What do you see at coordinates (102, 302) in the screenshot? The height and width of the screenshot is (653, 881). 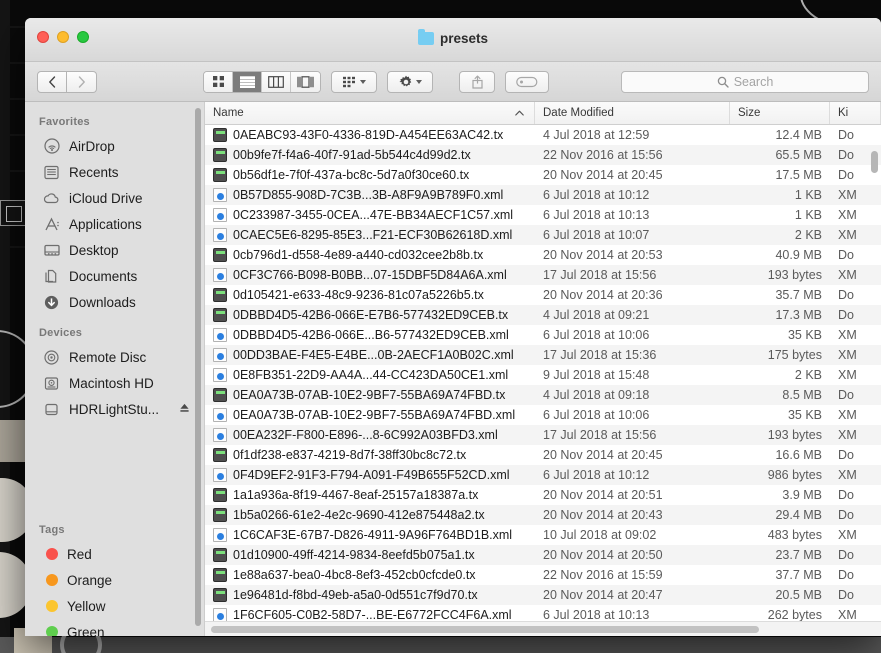 I see `sidebar-item-label: Downloads` at bounding box center [102, 302].